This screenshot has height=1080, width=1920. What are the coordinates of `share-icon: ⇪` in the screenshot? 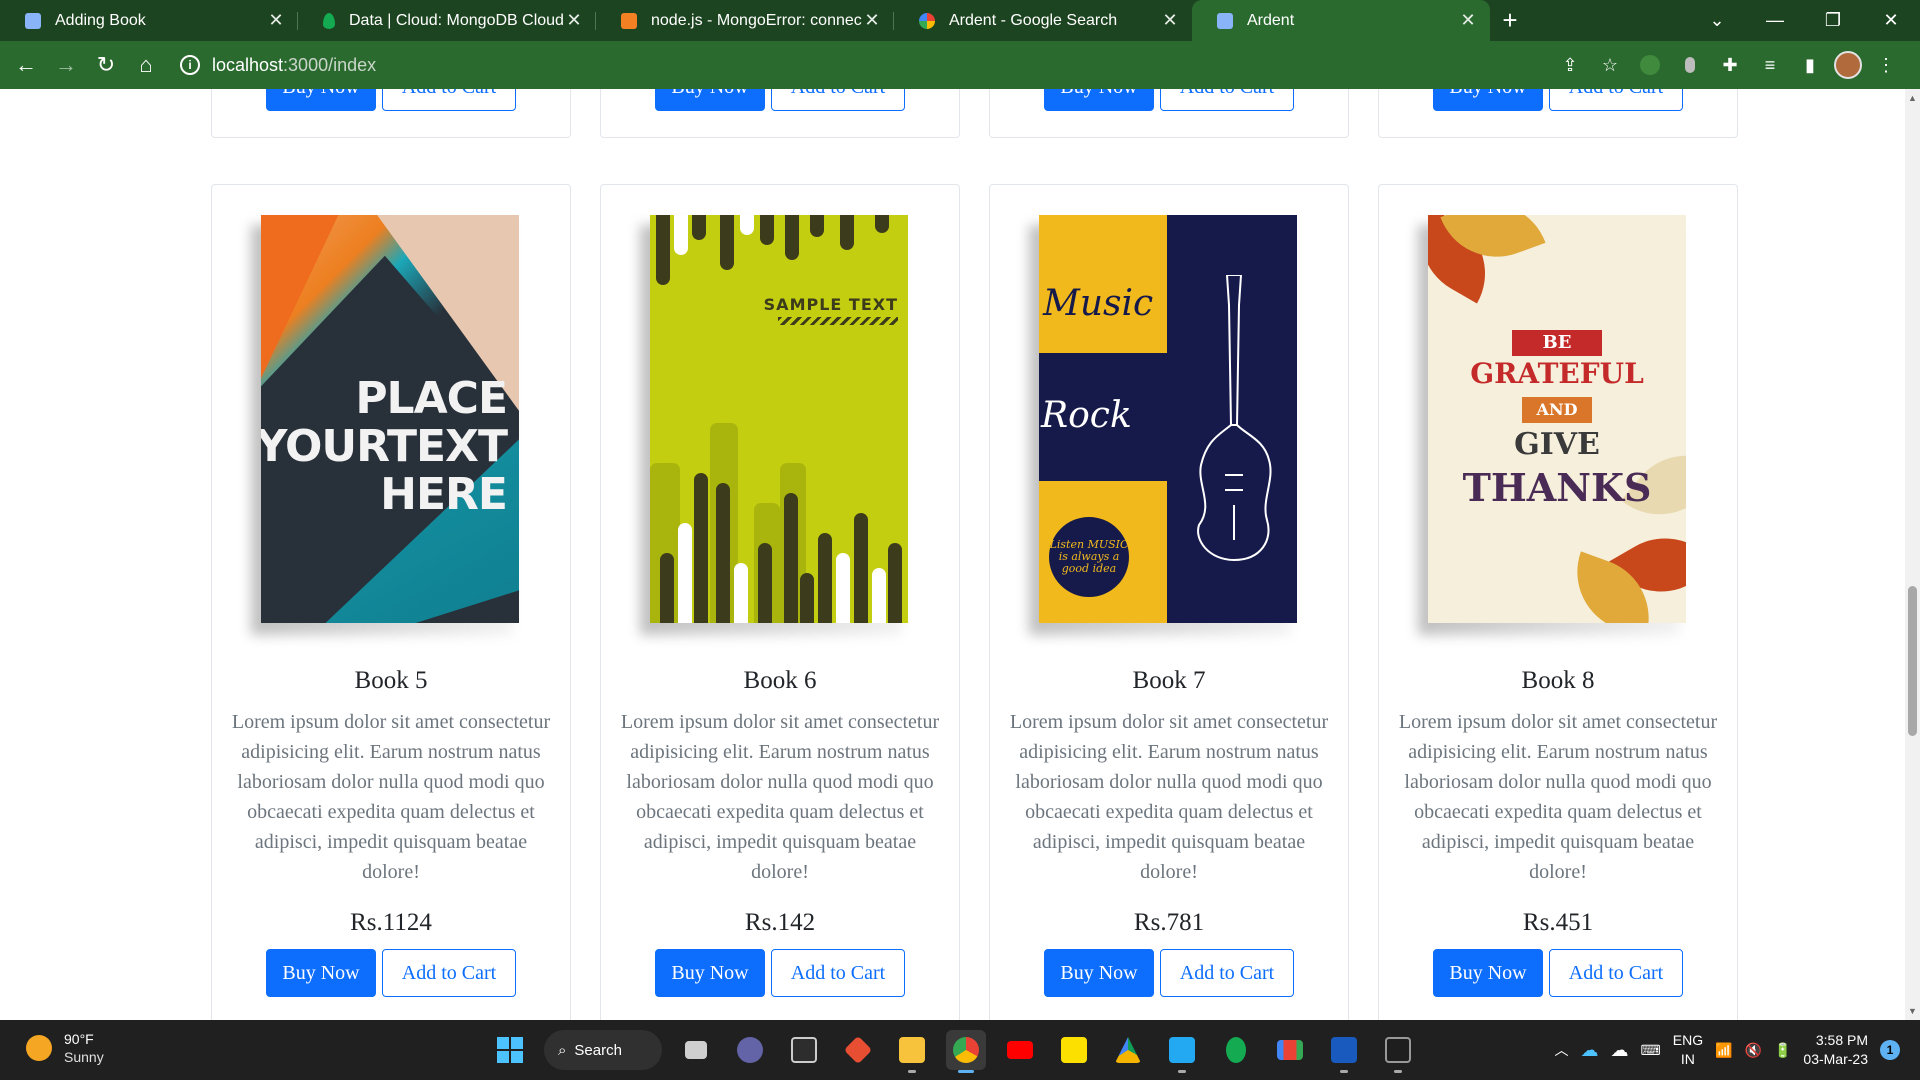 It's located at (1570, 65).